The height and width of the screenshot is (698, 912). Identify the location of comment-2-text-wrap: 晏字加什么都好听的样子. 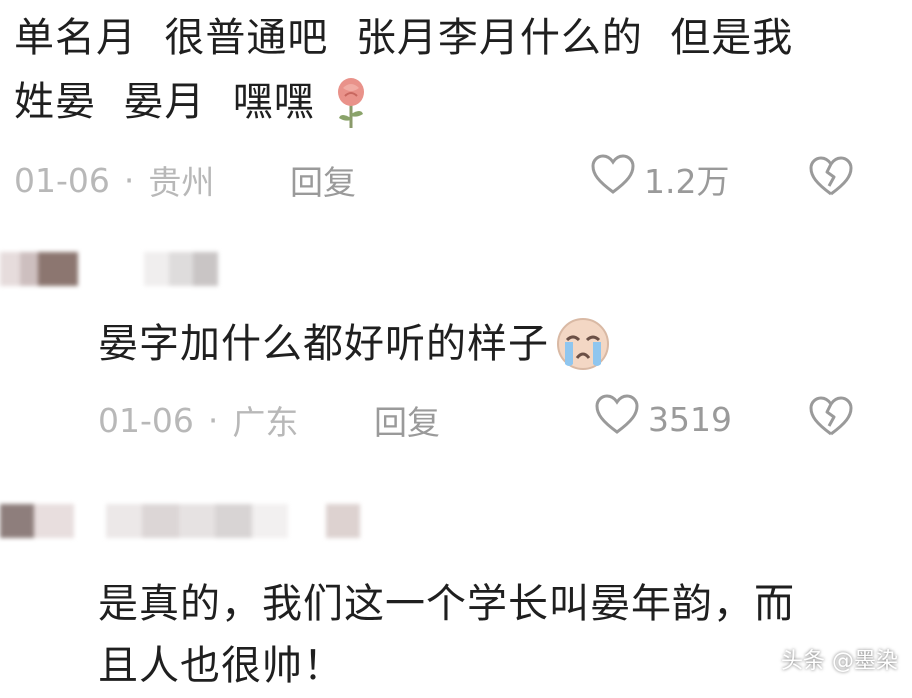
(354, 344).